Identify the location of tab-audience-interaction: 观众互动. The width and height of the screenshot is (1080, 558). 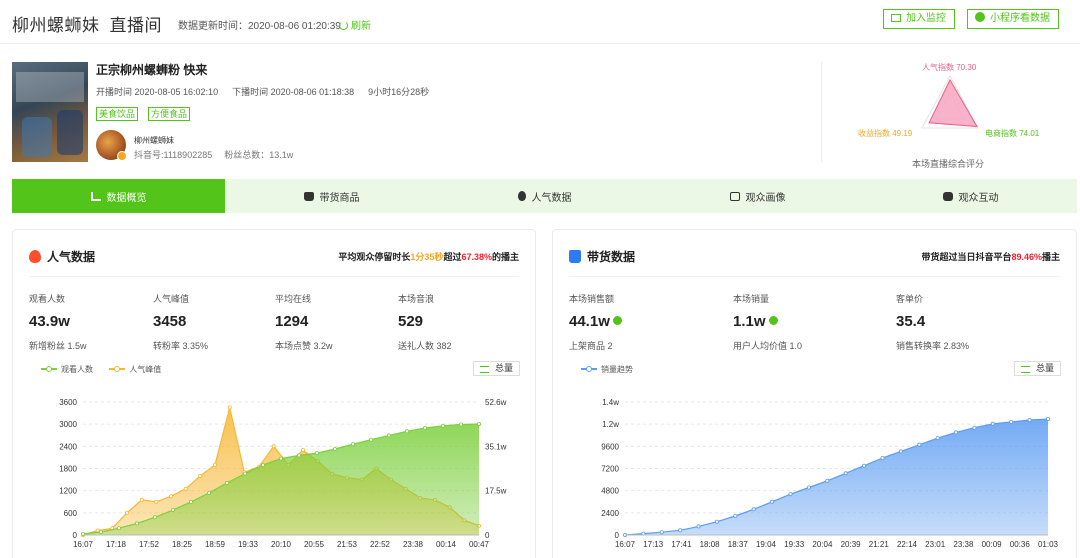
(970, 196).